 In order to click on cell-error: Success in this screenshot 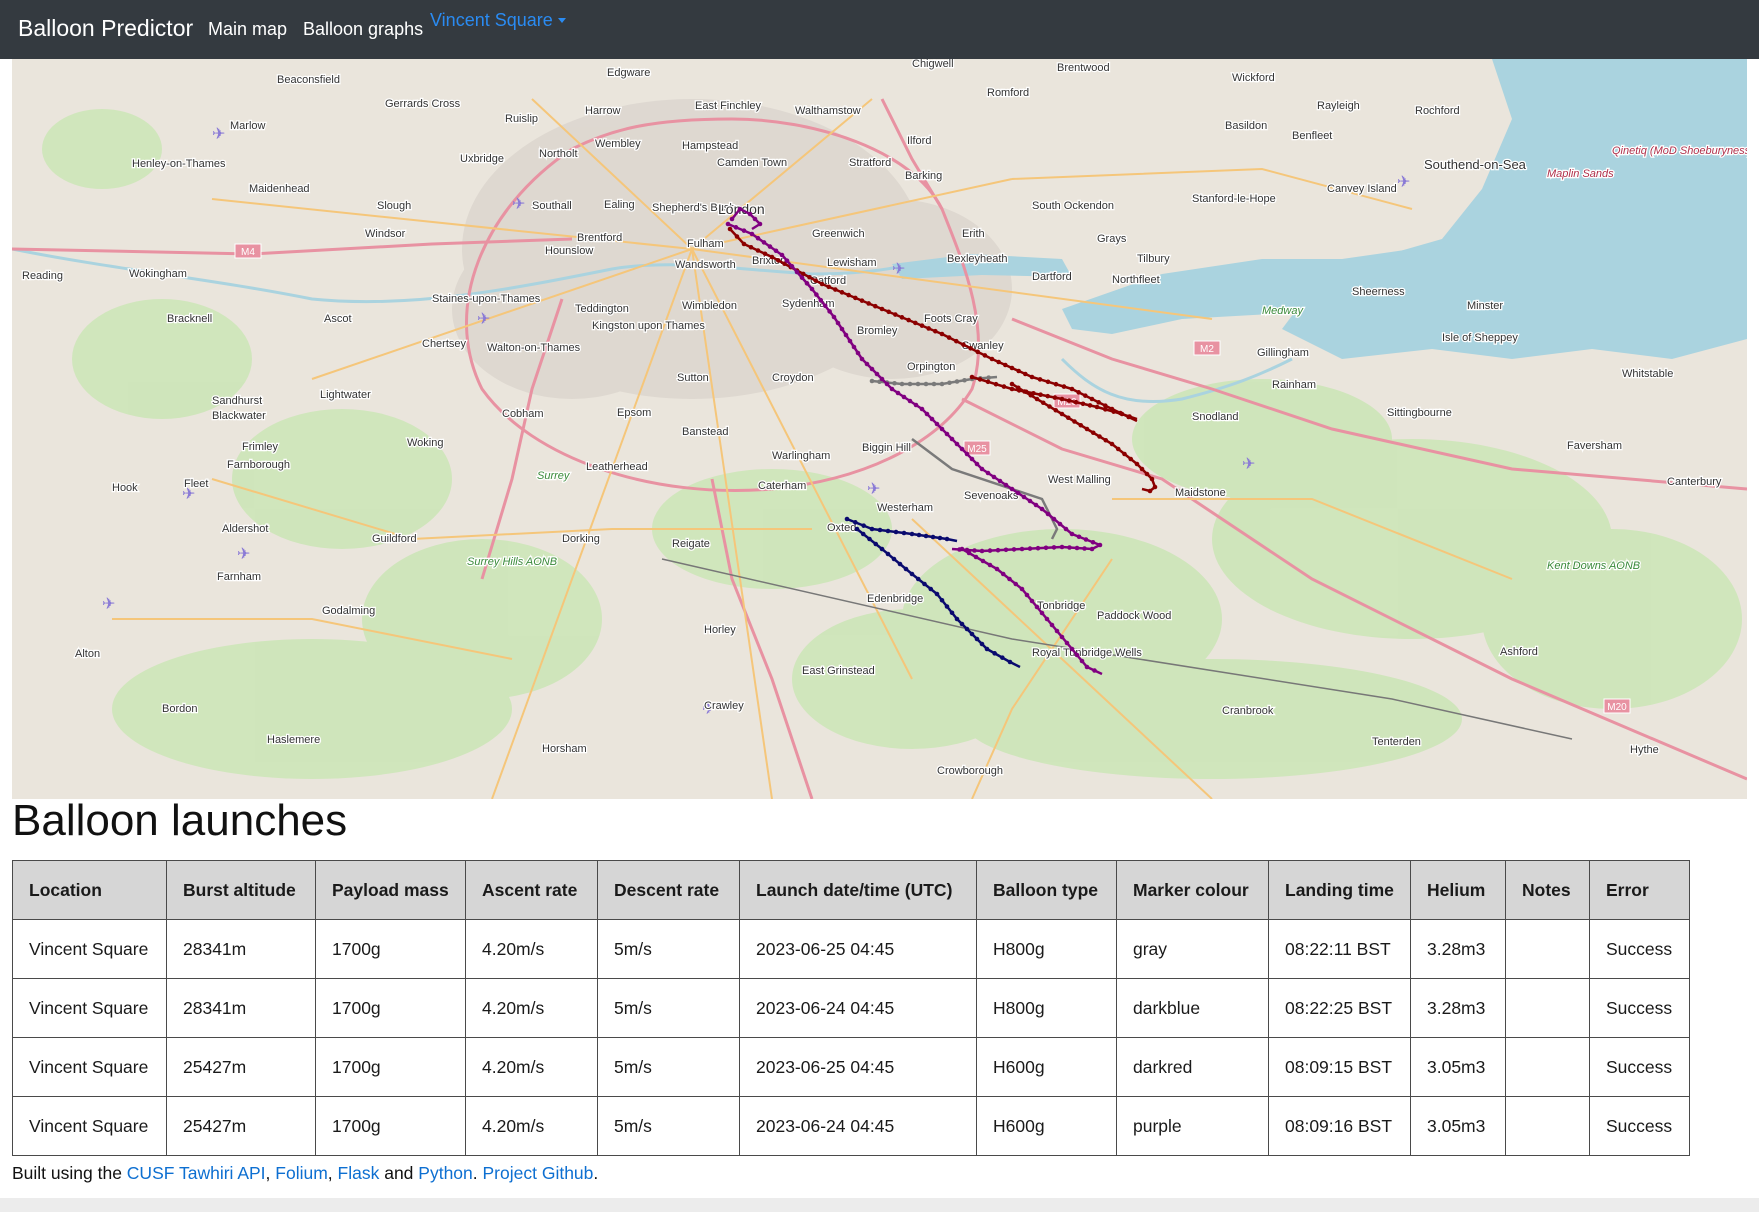, I will do `click(1639, 1067)`.